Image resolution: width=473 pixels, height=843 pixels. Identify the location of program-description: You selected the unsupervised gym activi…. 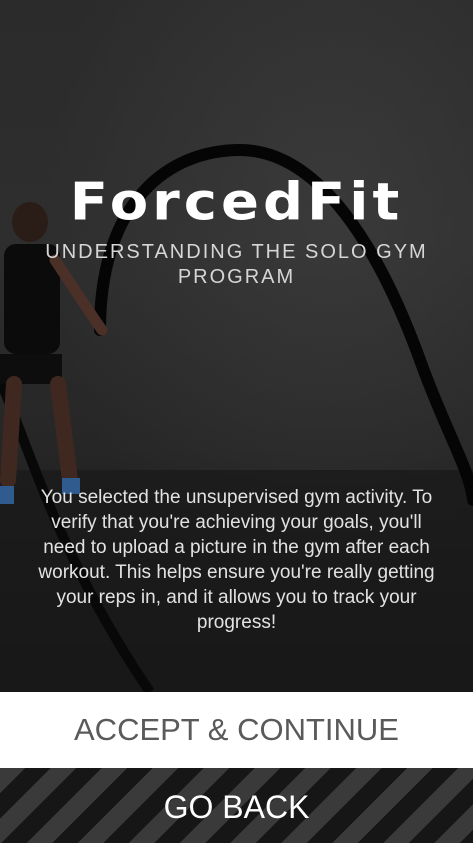
(236, 560).